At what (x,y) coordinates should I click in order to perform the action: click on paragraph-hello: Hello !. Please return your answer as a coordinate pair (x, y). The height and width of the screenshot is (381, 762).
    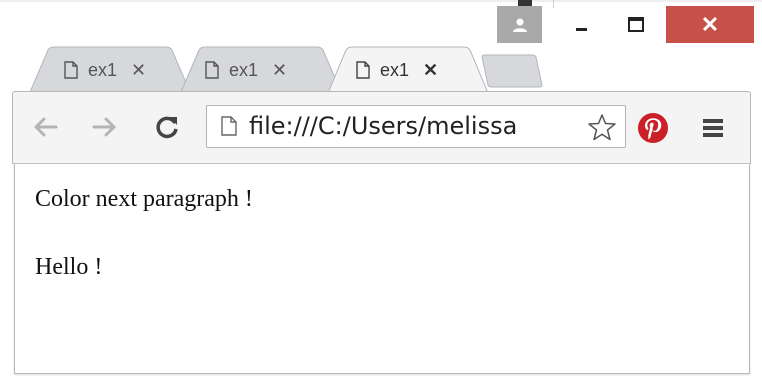
    Looking at the image, I should click on (69, 267).